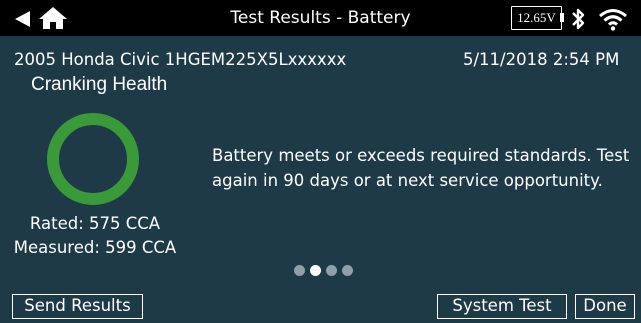 The image size is (641, 323). Describe the element at coordinates (578, 19) in the screenshot. I see `bluetooth-icon` at that location.